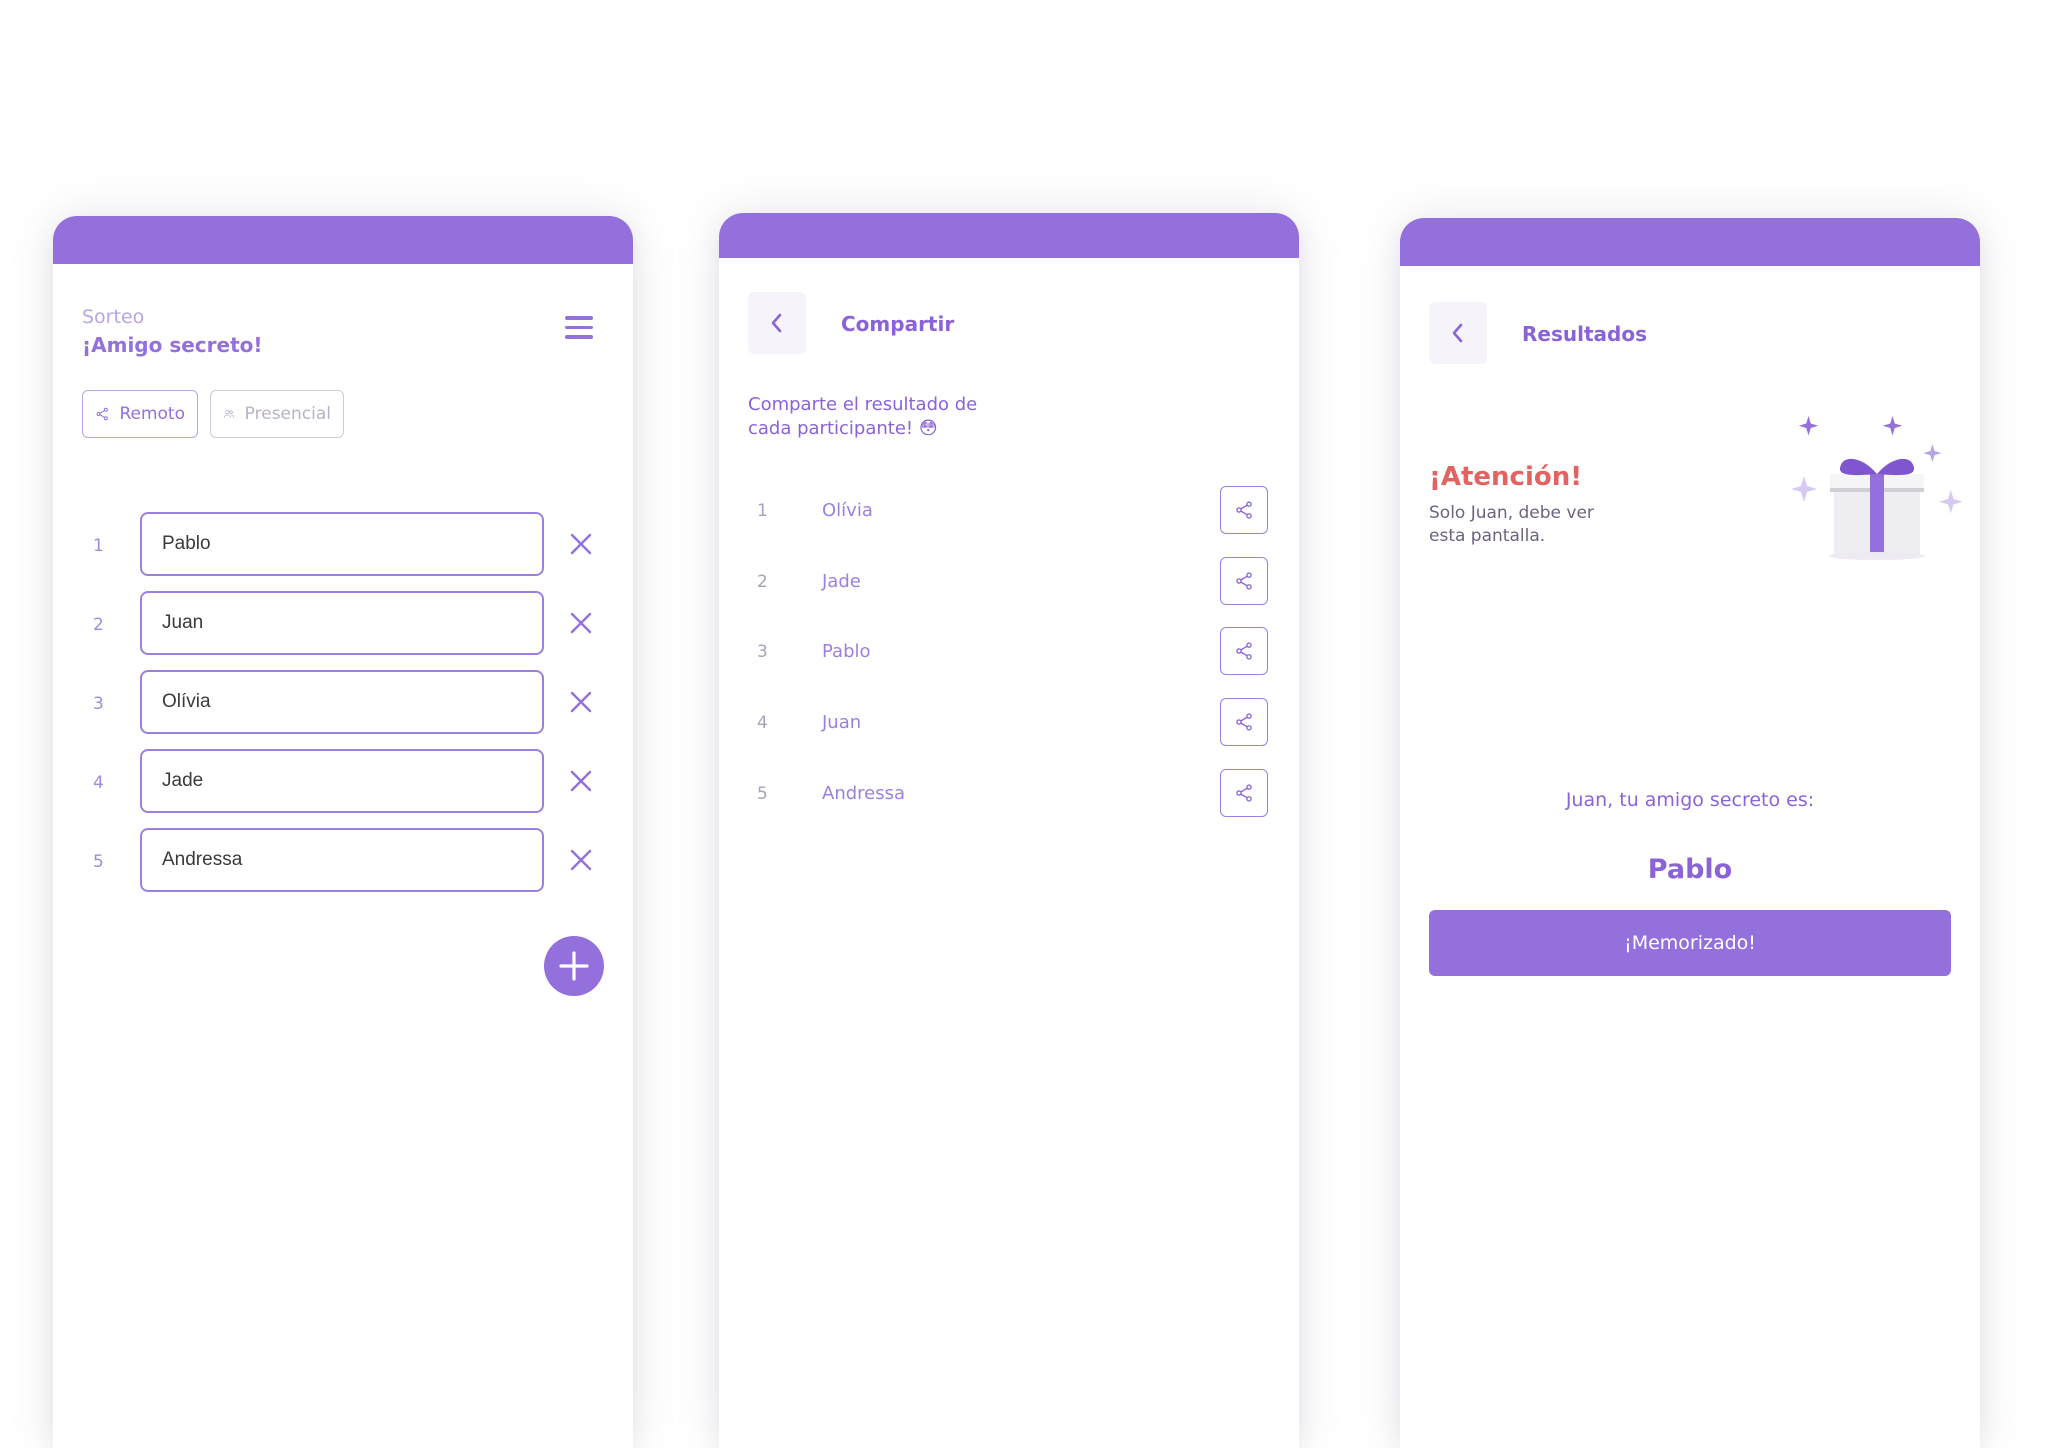 Image resolution: width=2048 pixels, height=1448 pixels. Describe the element at coordinates (1877, 488) in the screenshot. I see `gift-box-icon` at that location.